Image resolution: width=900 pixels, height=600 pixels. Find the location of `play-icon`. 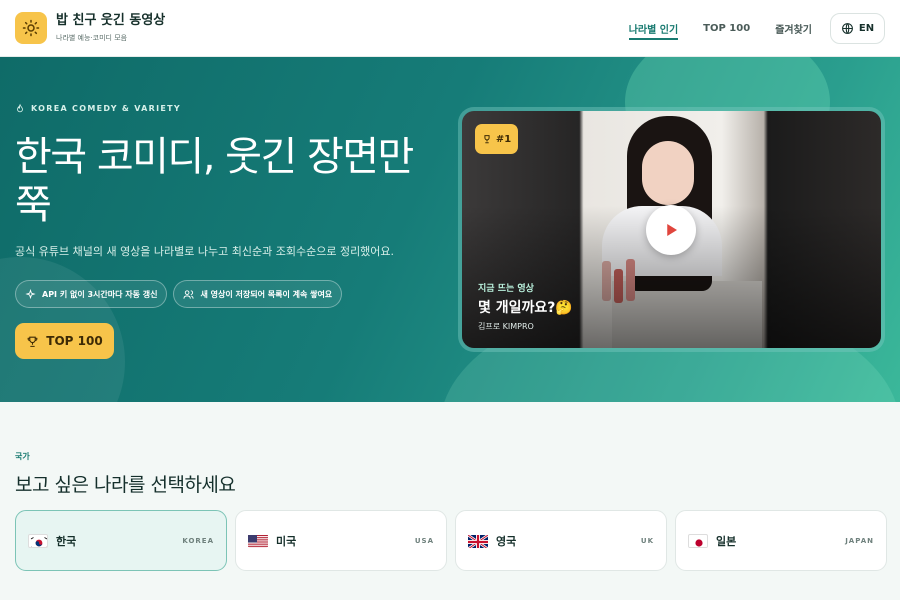

play-icon is located at coordinates (672, 230).